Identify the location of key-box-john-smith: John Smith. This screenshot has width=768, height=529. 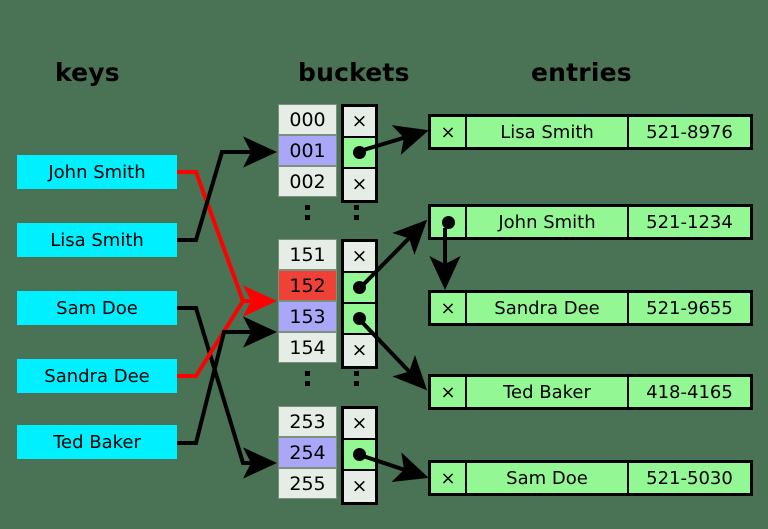
(97, 172).